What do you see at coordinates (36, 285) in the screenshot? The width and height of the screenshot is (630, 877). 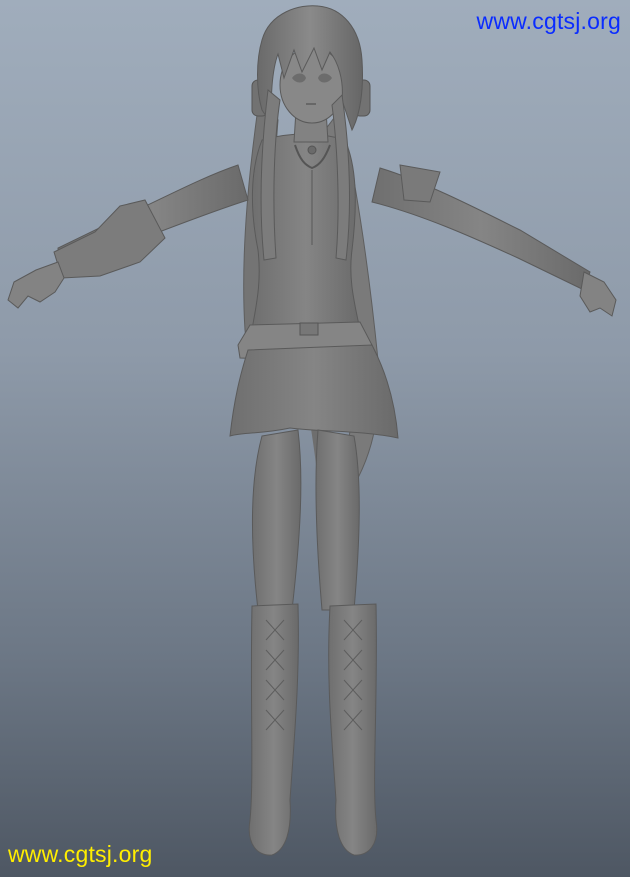 I see `hand-left` at bounding box center [36, 285].